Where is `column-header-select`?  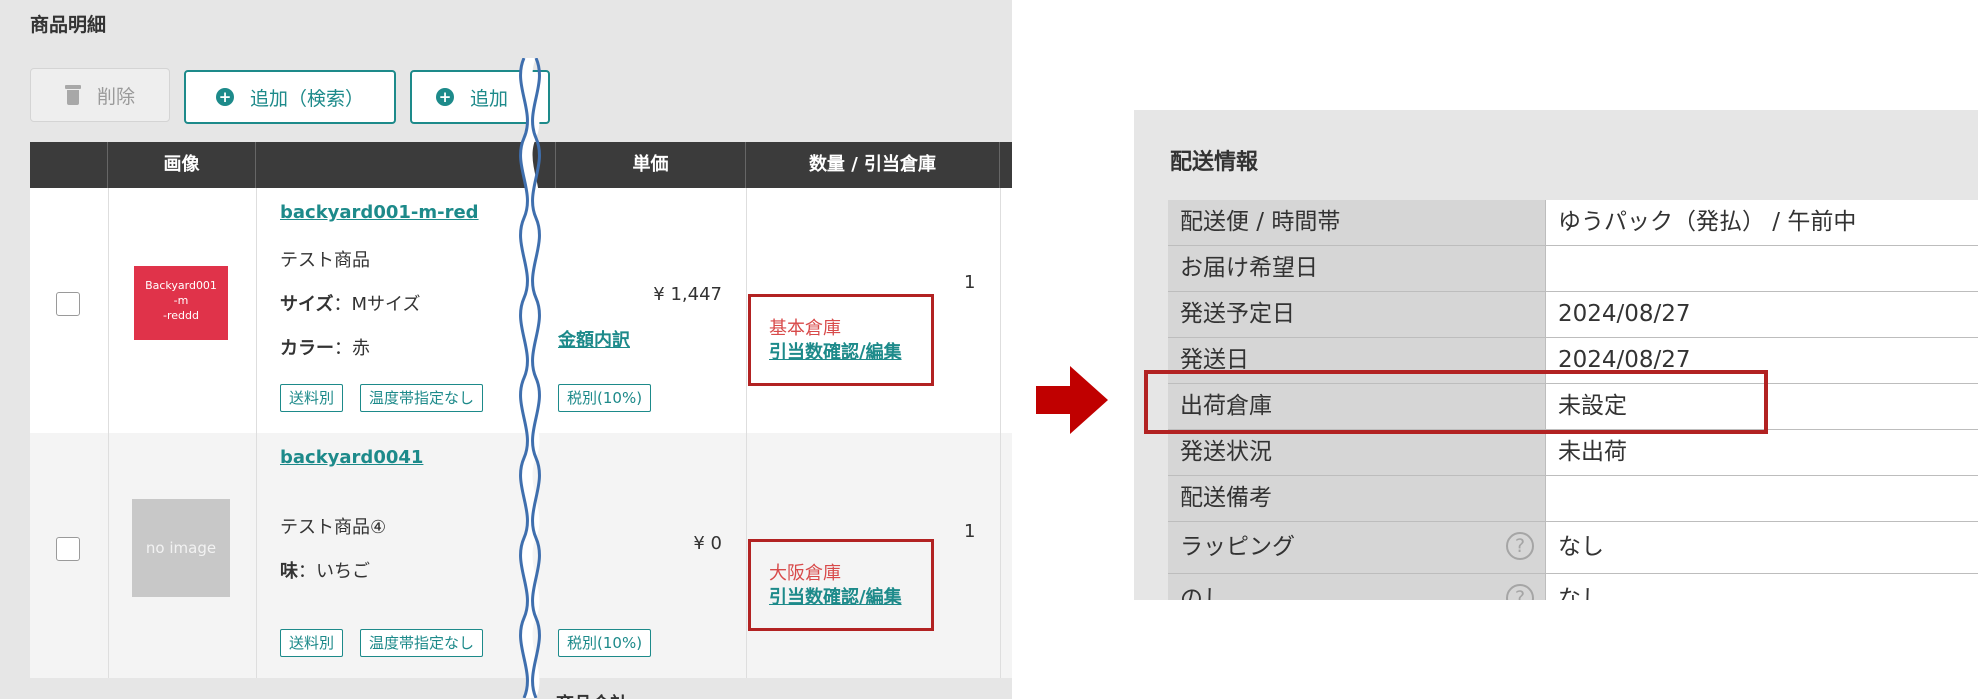 column-header-select is located at coordinates (69, 165).